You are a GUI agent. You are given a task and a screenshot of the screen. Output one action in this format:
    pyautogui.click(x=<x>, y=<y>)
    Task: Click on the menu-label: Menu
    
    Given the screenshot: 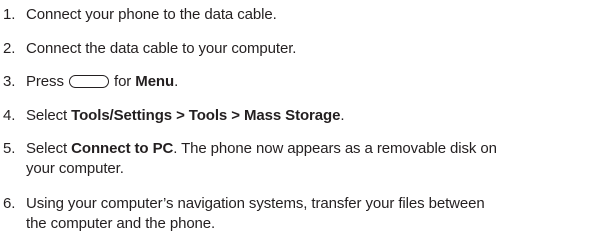 What is the action you would take?
    pyautogui.click(x=155, y=81)
    